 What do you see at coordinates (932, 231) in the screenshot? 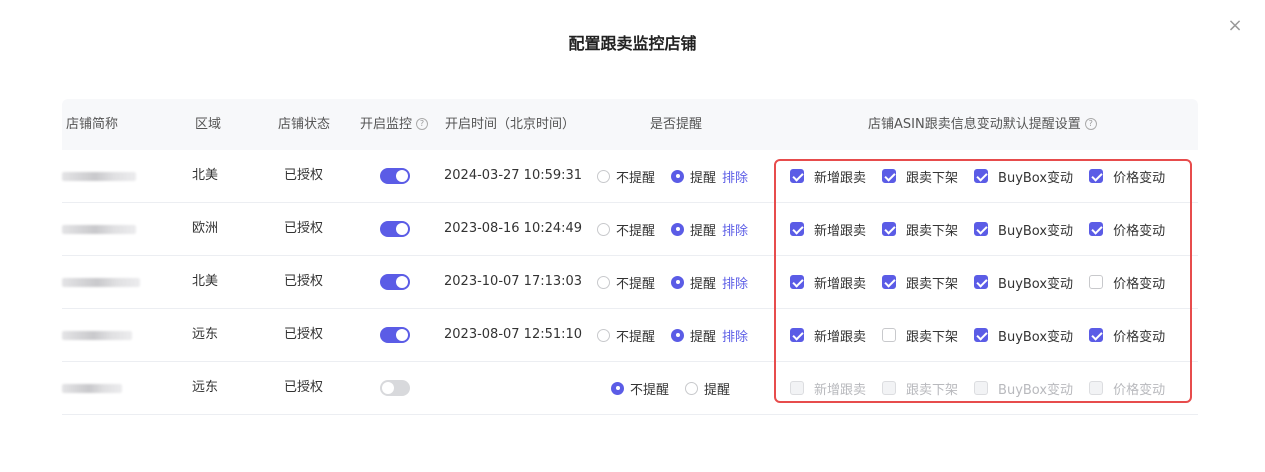
I see `checkbox-label: 跟卖下架` at bounding box center [932, 231].